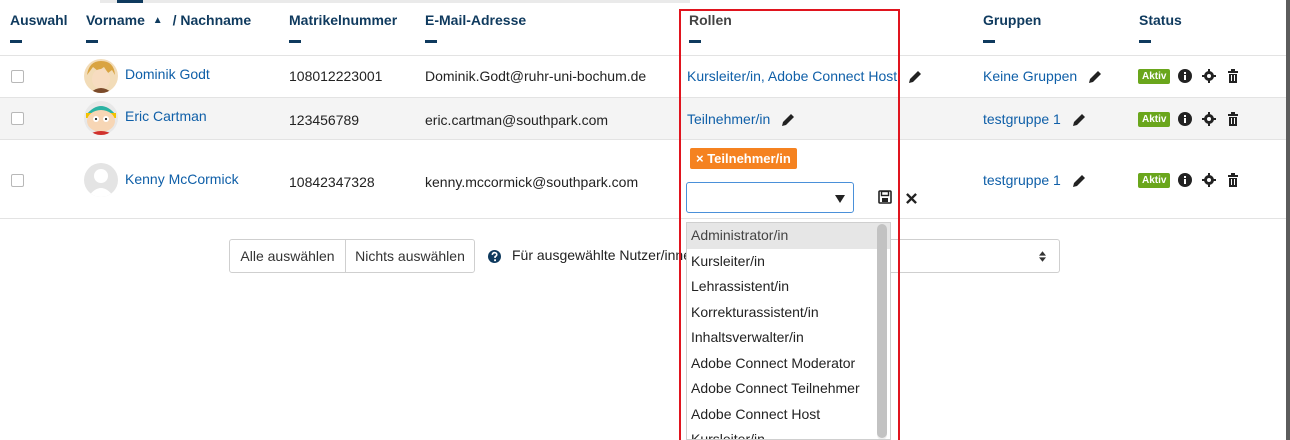 The image size is (1290, 440). What do you see at coordinates (770, 197) in the screenshot?
I see `role-select` at bounding box center [770, 197].